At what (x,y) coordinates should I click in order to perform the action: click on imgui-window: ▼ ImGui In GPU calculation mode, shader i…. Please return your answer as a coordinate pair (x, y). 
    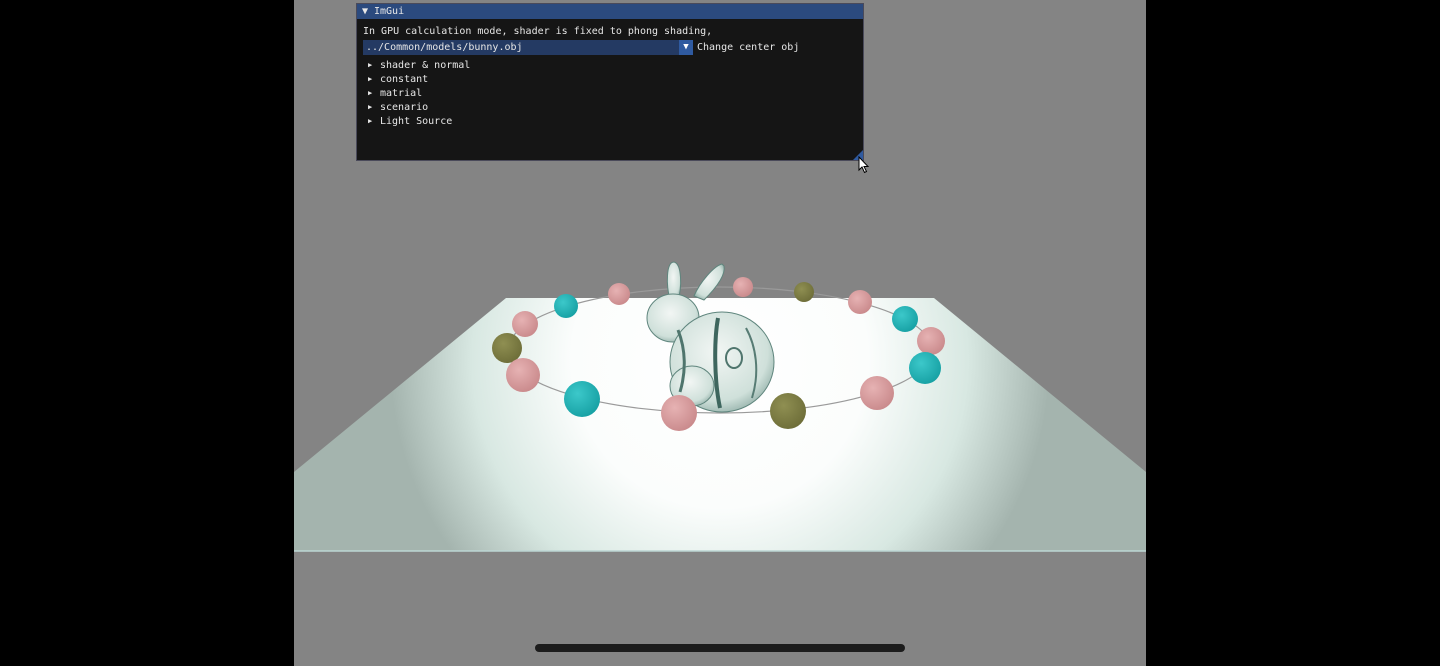
    Looking at the image, I should click on (610, 82).